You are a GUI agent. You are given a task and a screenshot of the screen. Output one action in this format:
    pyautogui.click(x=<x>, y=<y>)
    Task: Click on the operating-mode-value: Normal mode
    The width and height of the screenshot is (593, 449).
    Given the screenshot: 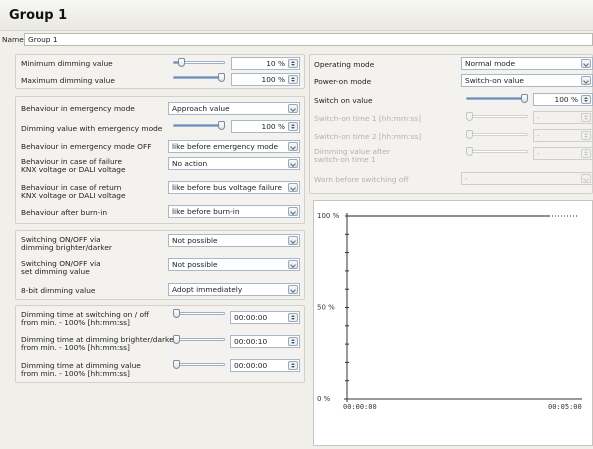 What is the action you would take?
    pyautogui.click(x=490, y=63)
    